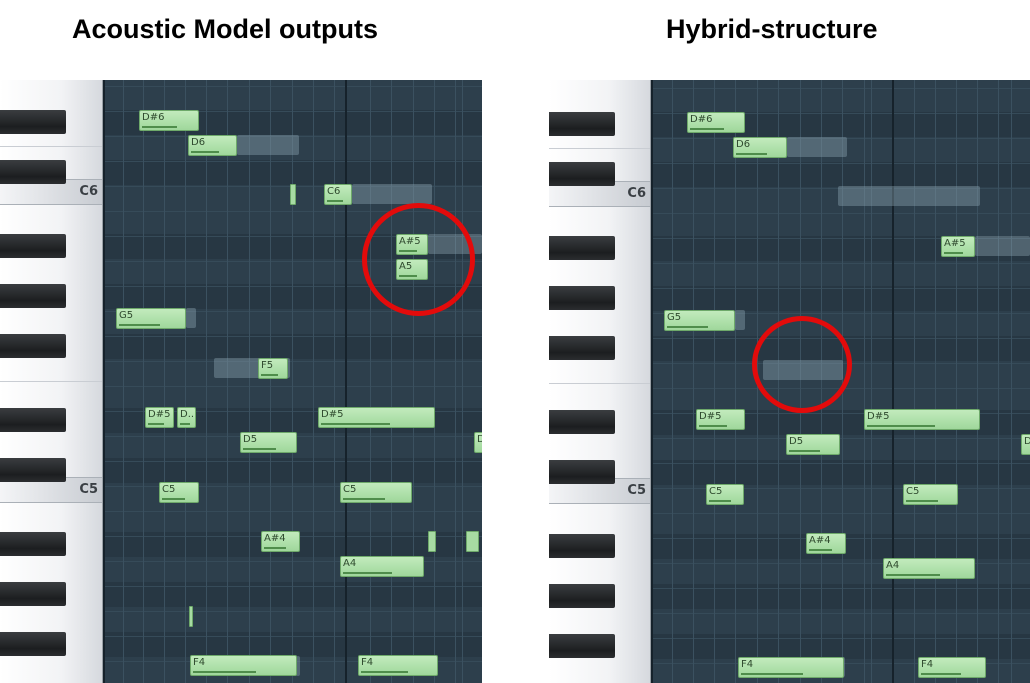  Describe the element at coordinates (88, 191) in the screenshot. I see `key-c6-label: C6` at that location.